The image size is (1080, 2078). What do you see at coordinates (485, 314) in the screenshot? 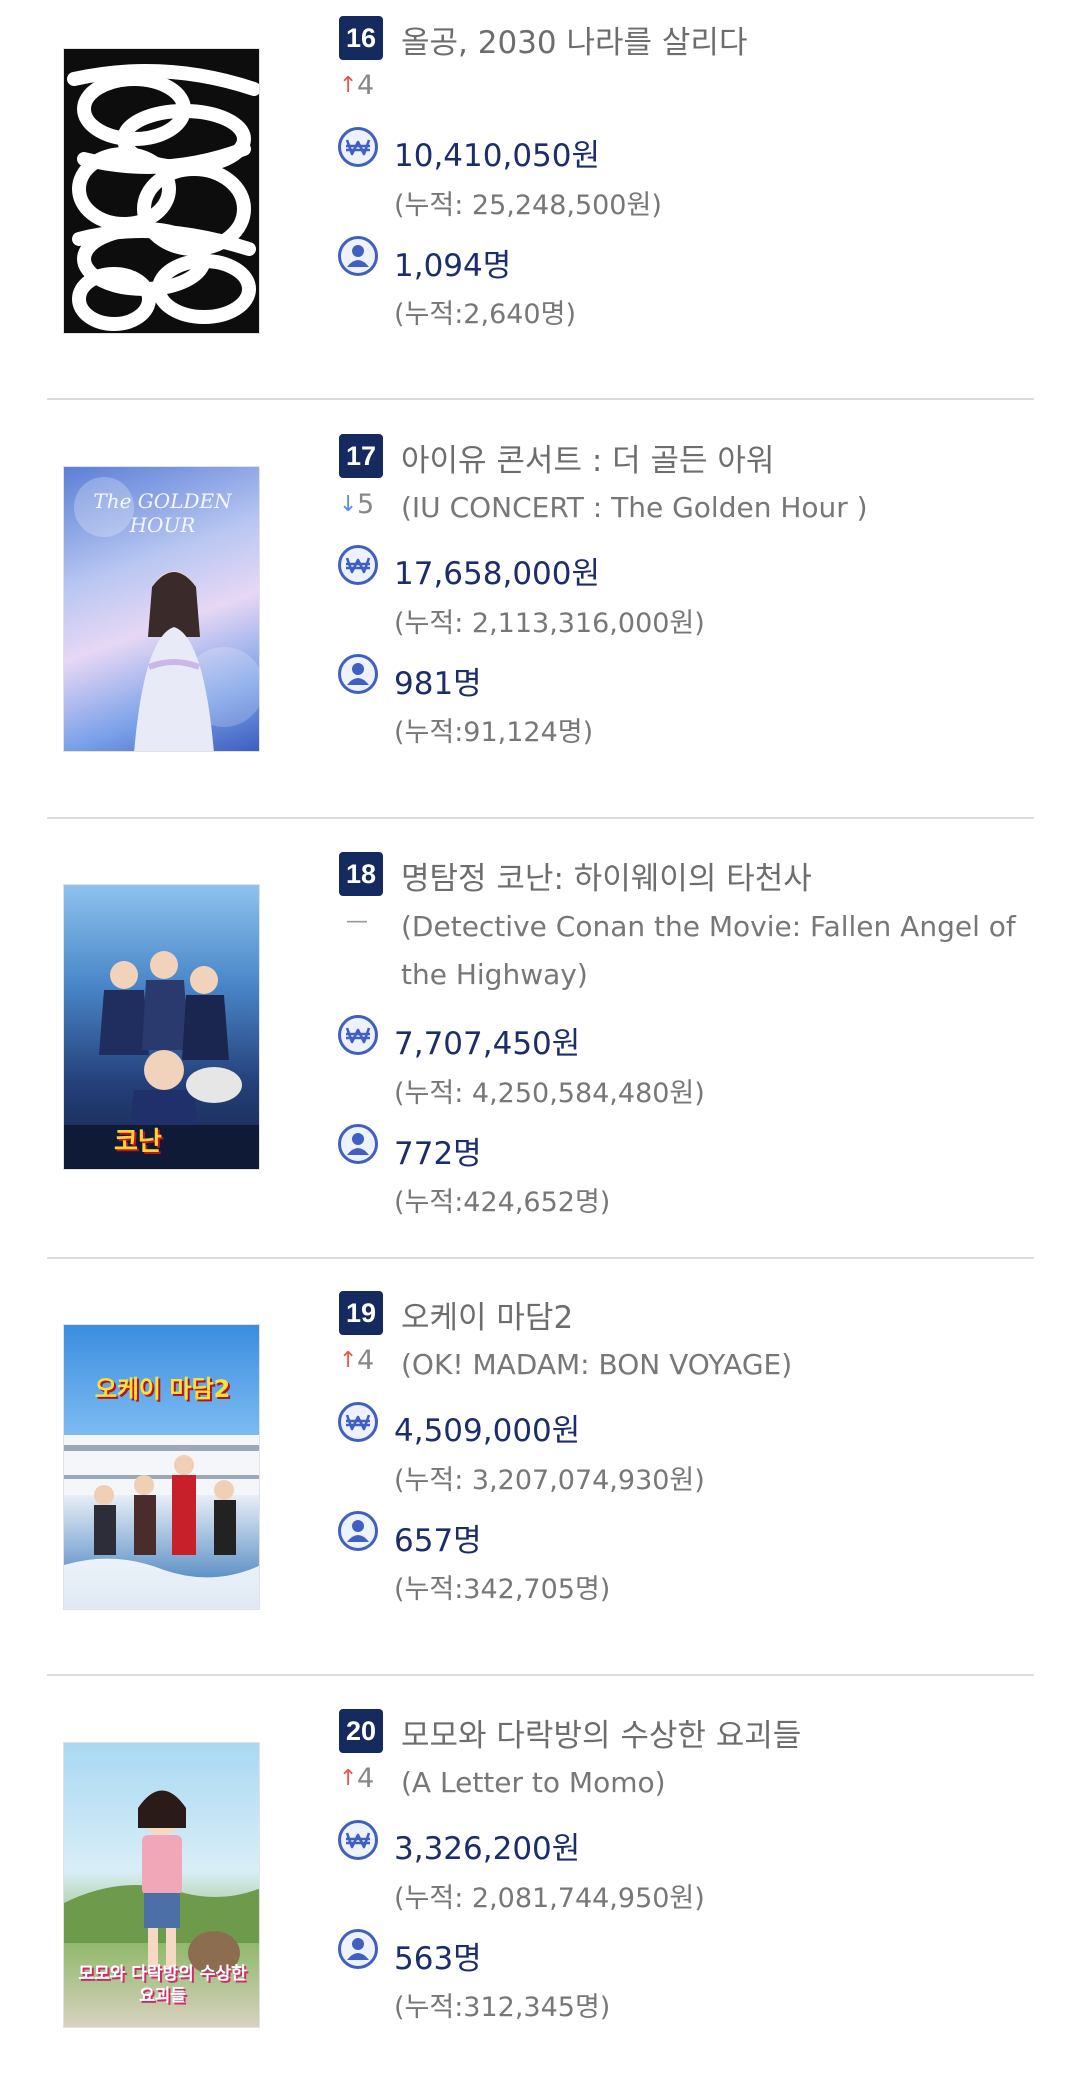
I see `audience-total: (누적:2,640명)` at bounding box center [485, 314].